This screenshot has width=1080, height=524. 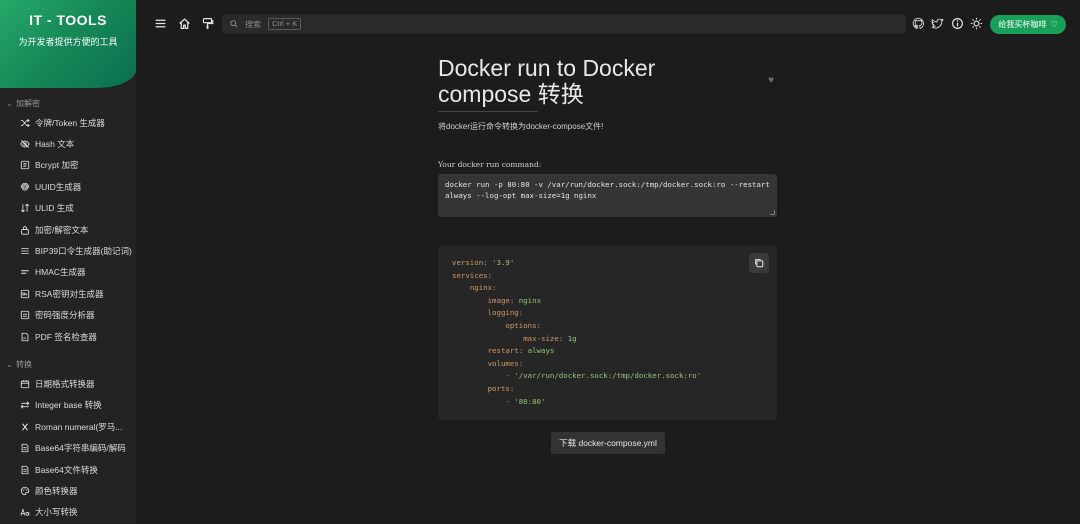 What do you see at coordinates (24, 405) in the screenshot?
I see `swap-icon` at bounding box center [24, 405].